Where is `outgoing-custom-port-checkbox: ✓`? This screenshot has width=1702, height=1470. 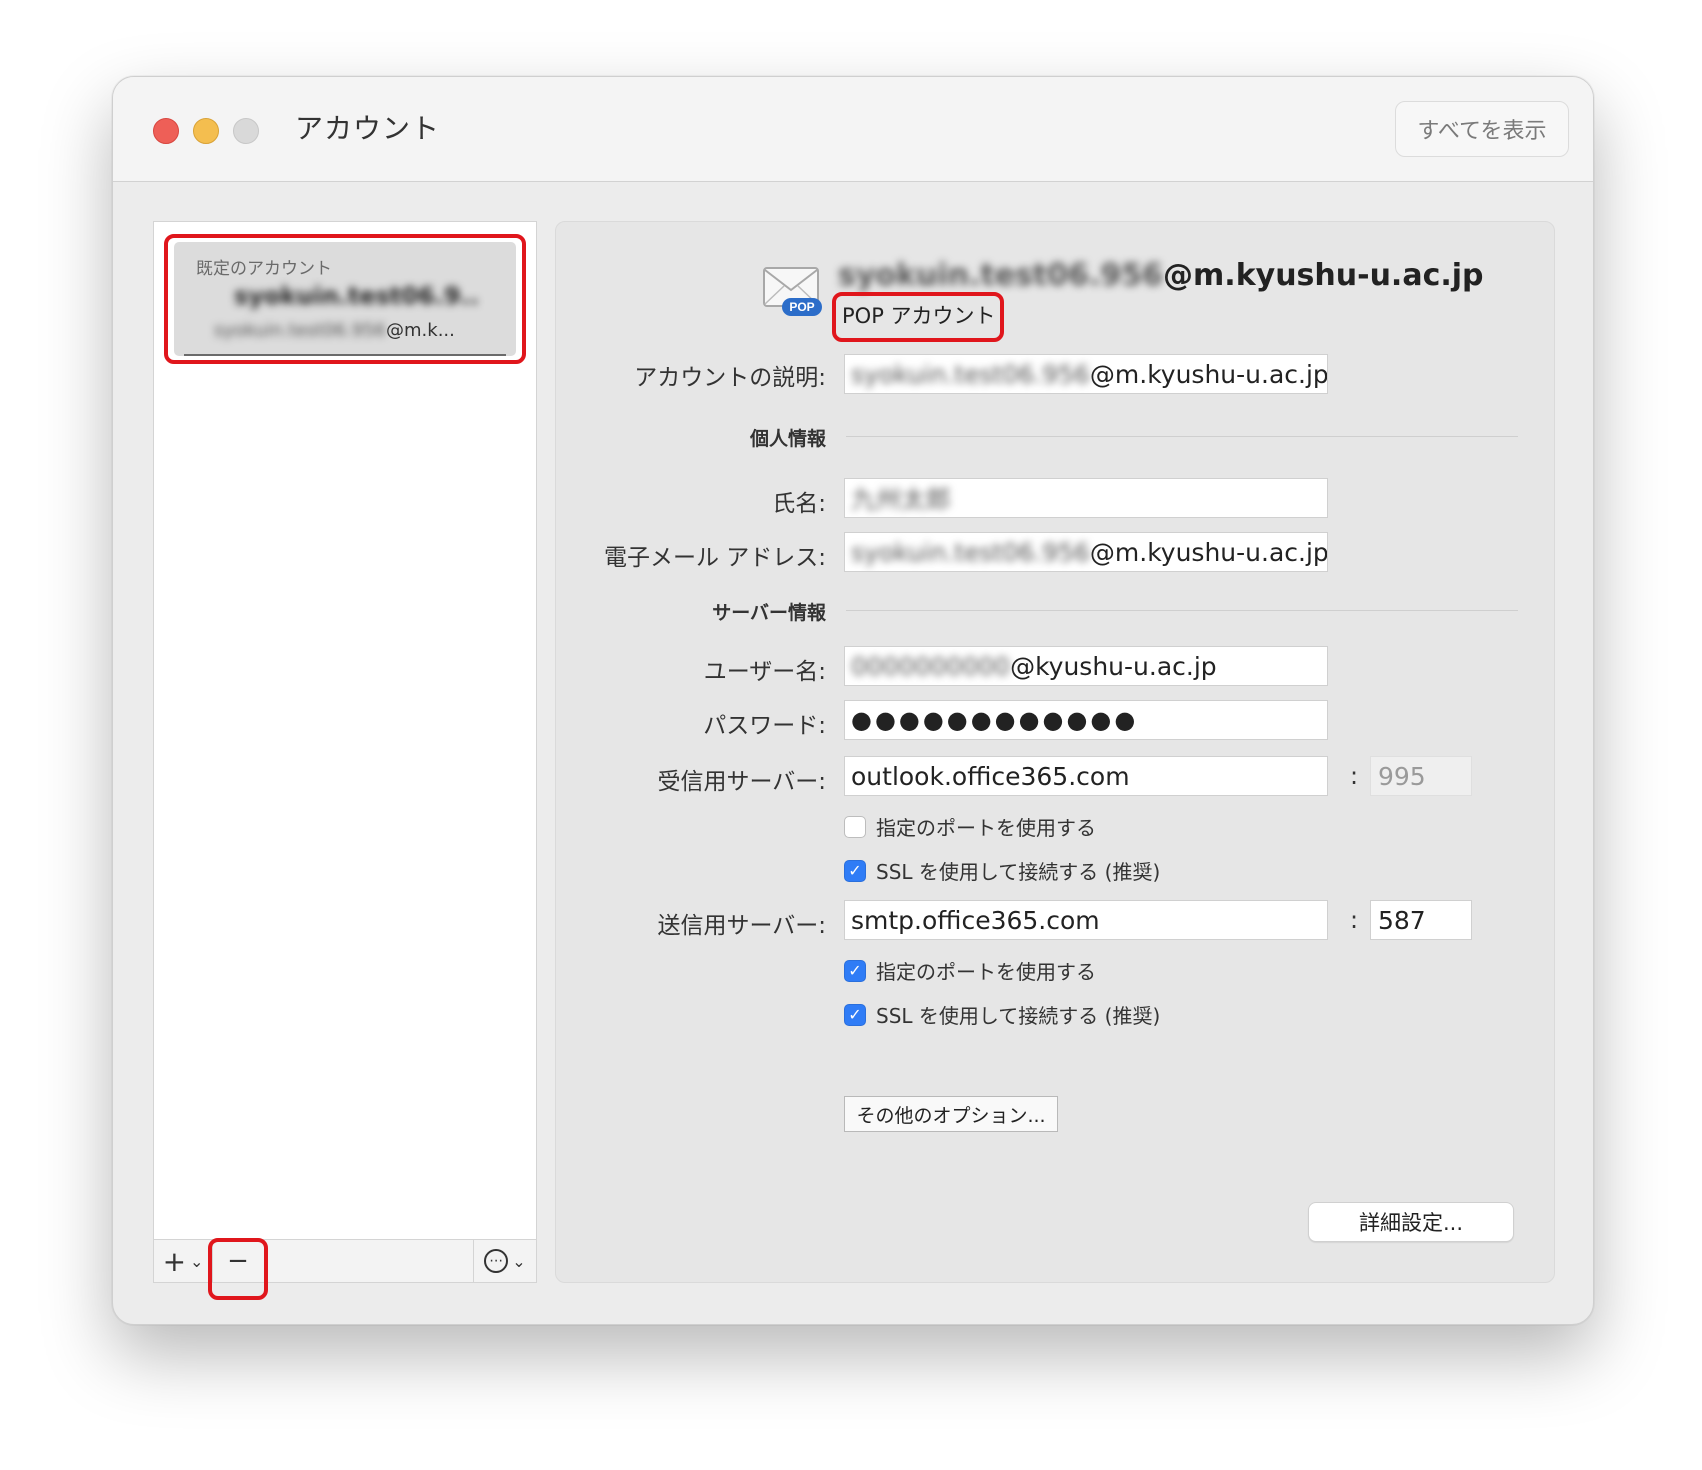 outgoing-custom-port-checkbox: ✓ is located at coordinates (855, 970).